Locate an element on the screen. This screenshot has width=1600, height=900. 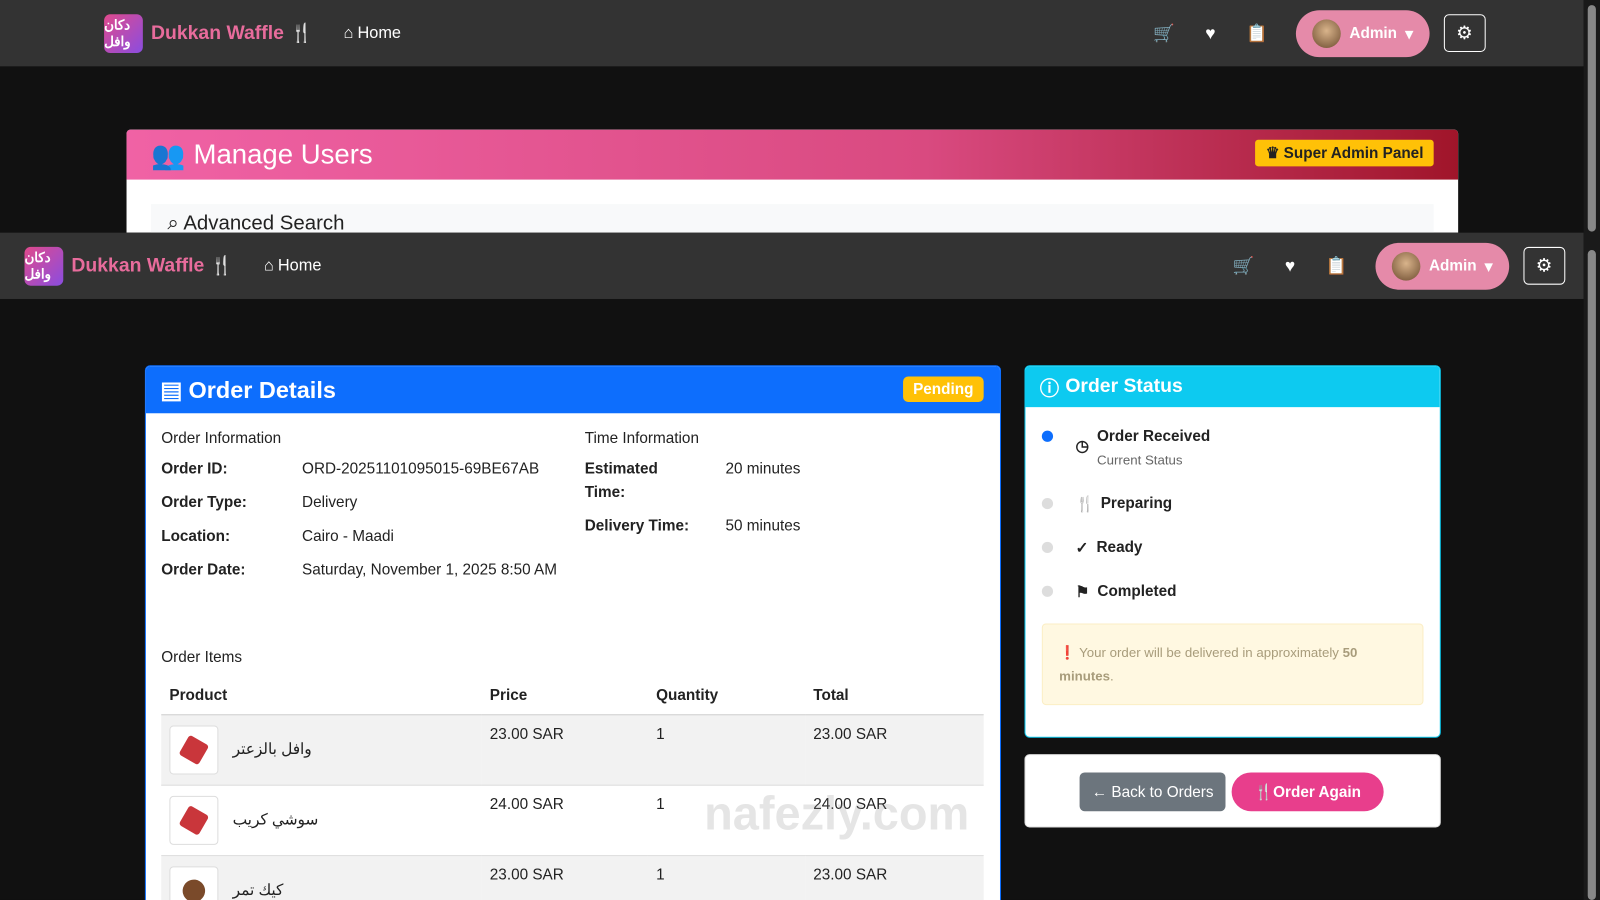
order-details-title: Order Details is located at coordinates (262, 389).